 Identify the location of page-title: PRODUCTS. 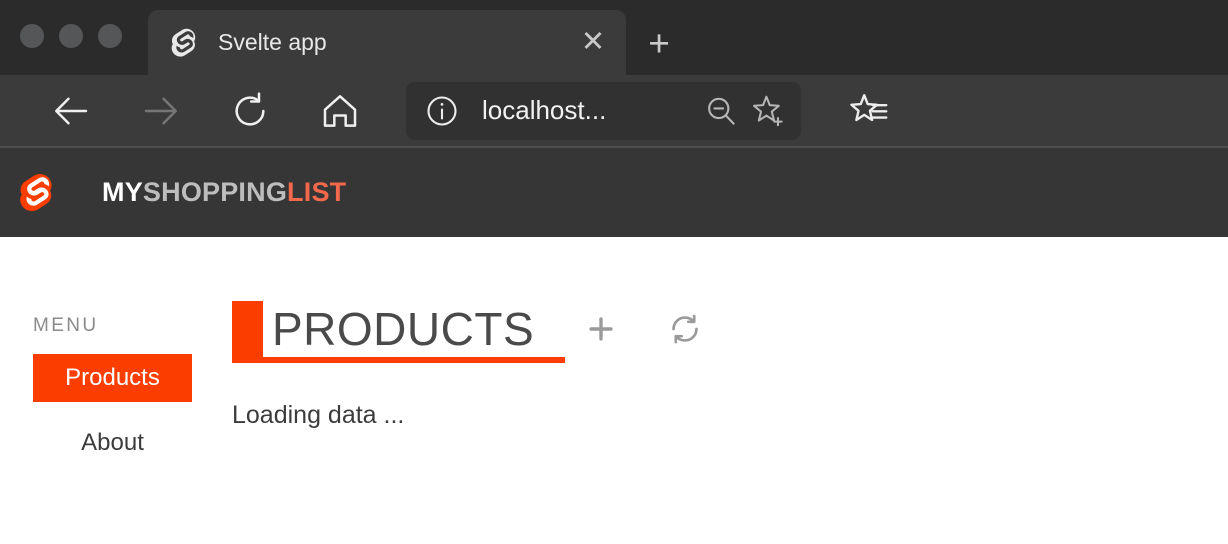
(398, 331).